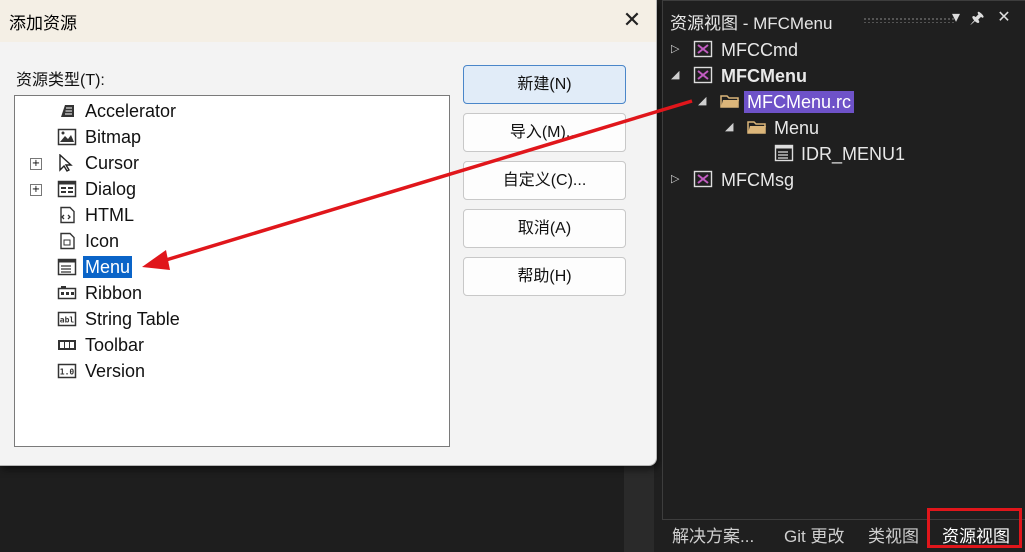  What do you see at coordinates (764, 76) in the screenshot?
I see `tree-node-label: MFCMenu` at bounding box center [764, 76].